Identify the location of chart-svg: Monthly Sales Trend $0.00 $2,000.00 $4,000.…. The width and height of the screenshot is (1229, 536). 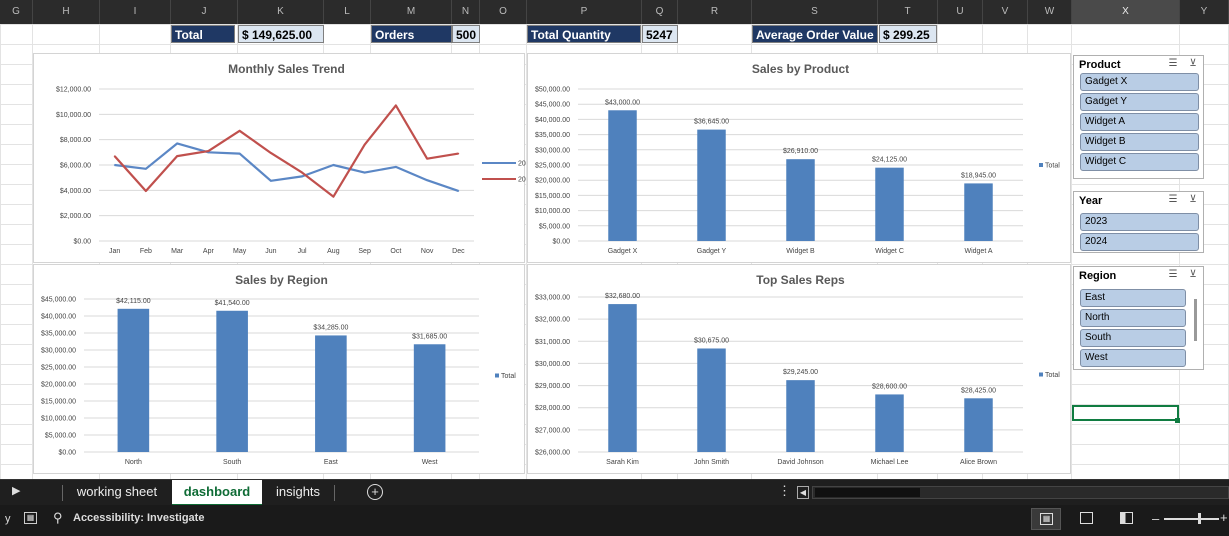
(291, 158).